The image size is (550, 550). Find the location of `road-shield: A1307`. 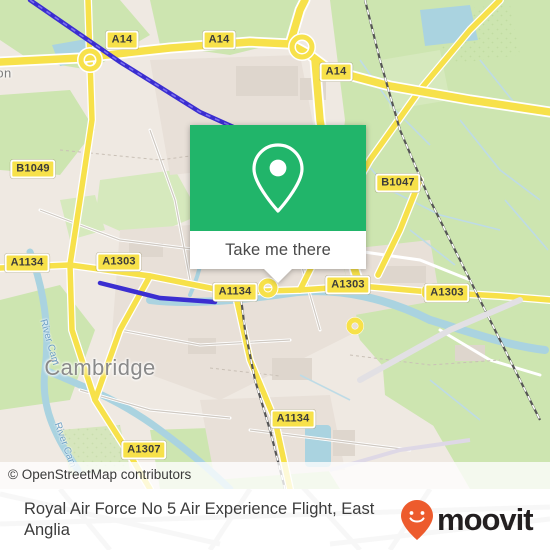

road-shield: A1307 is located at coordinates (144, 450).